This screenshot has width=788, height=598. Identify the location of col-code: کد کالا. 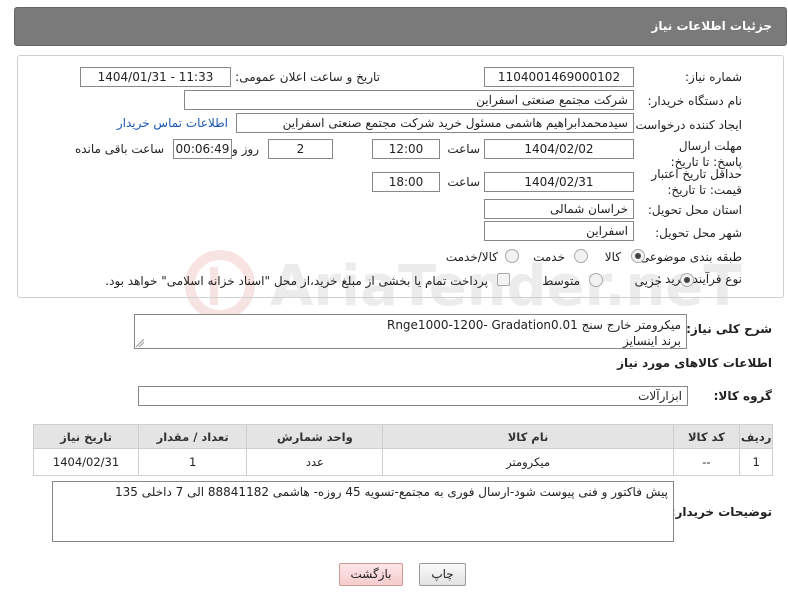
(706, 436).